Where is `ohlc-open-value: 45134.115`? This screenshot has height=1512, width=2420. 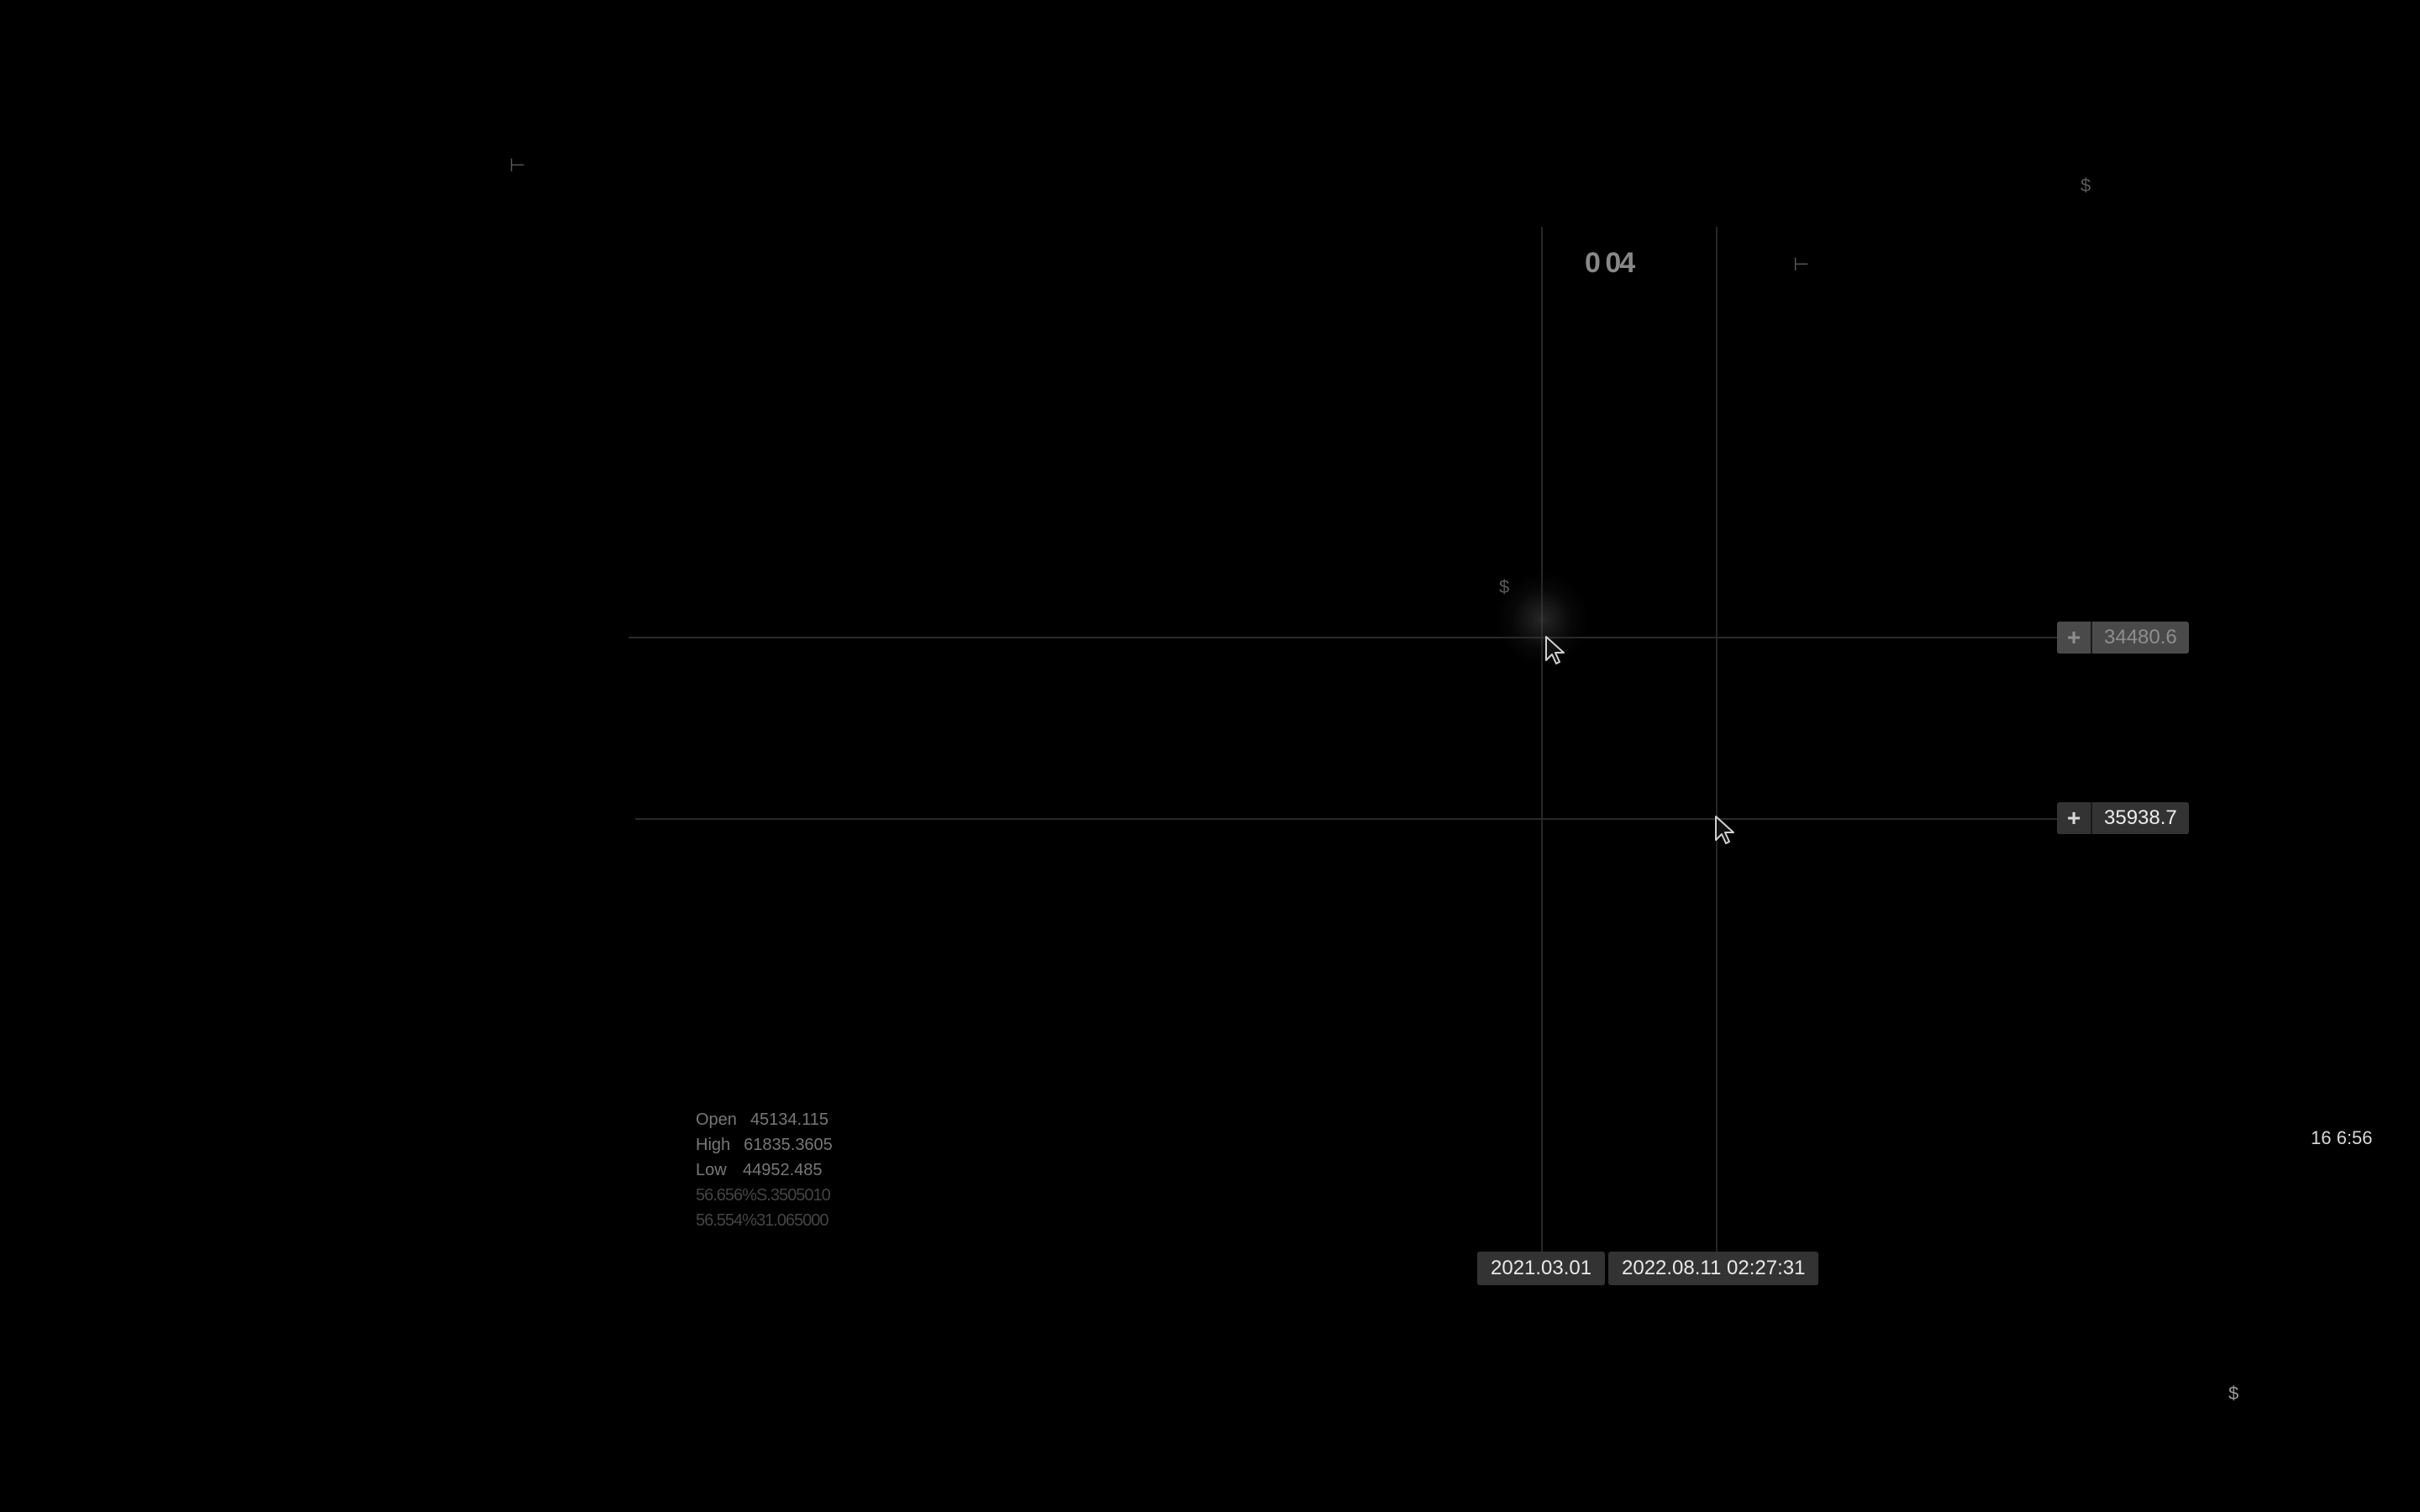
ohlc-open-value: 45134.115 is located at coordinates (789, 1119).